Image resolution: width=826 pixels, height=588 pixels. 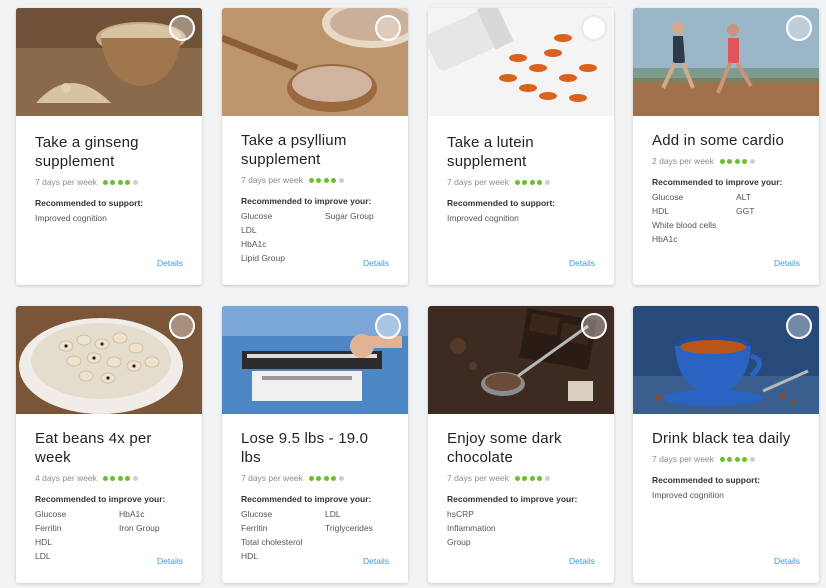 I want to click on softgel-capsules-image, so click(x=521, y=62).